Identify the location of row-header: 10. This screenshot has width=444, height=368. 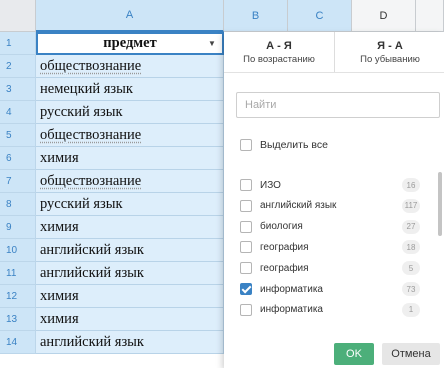
(18, 250).